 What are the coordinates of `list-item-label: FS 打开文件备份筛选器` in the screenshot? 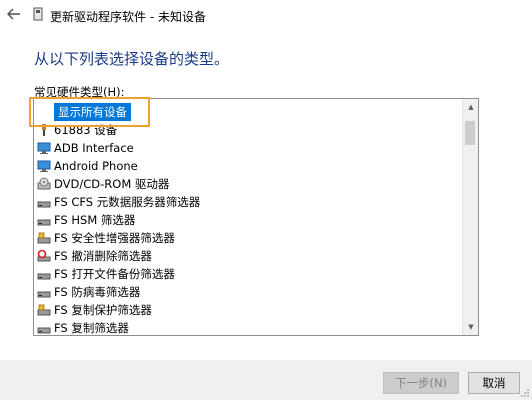 It's located at (114, 274).